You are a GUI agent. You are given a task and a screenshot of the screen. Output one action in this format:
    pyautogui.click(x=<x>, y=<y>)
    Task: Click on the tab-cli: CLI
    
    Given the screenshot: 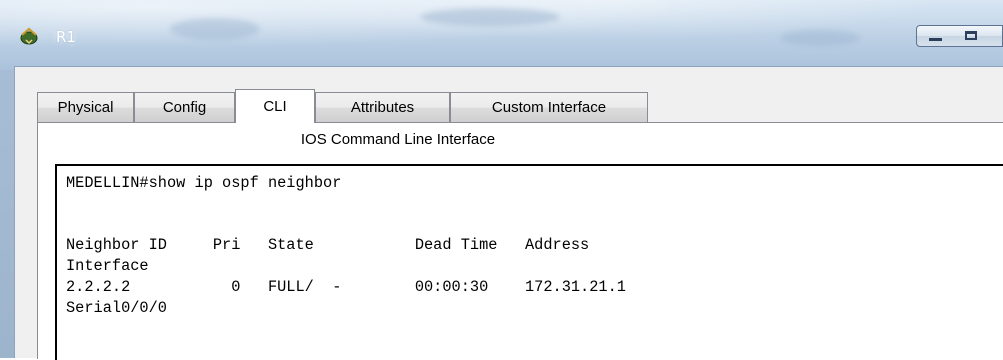 What is the action you would take?
    pyautogui.click(x=275, y=106)
    